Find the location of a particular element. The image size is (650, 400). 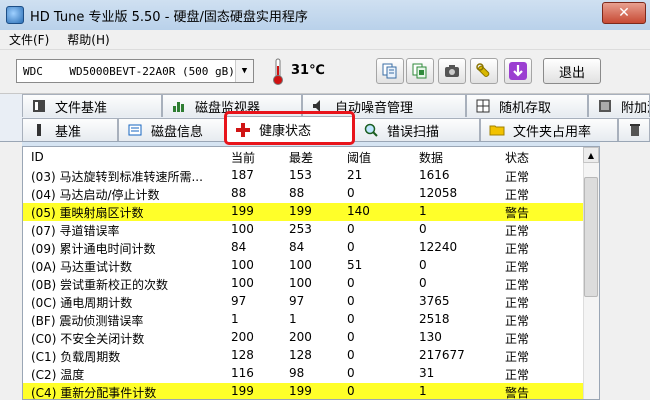

header-threshold: 阈值 is located at coordinates (359, 157).